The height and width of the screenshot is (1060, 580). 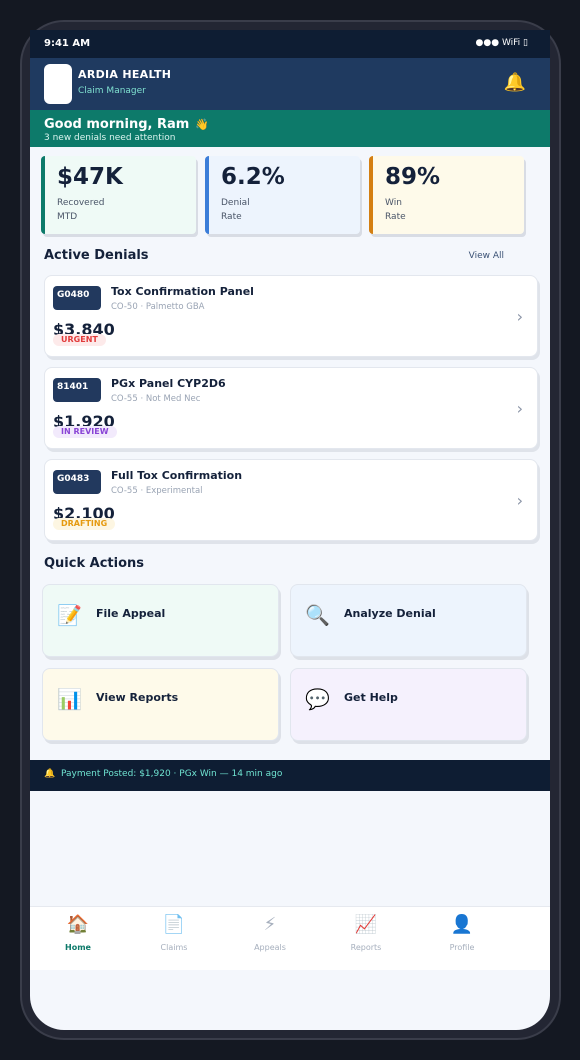 What do you see at coordinates (395, 210) in the screenshot?
I see `stat-label: Win Rate` at bounding box center [395, 210].